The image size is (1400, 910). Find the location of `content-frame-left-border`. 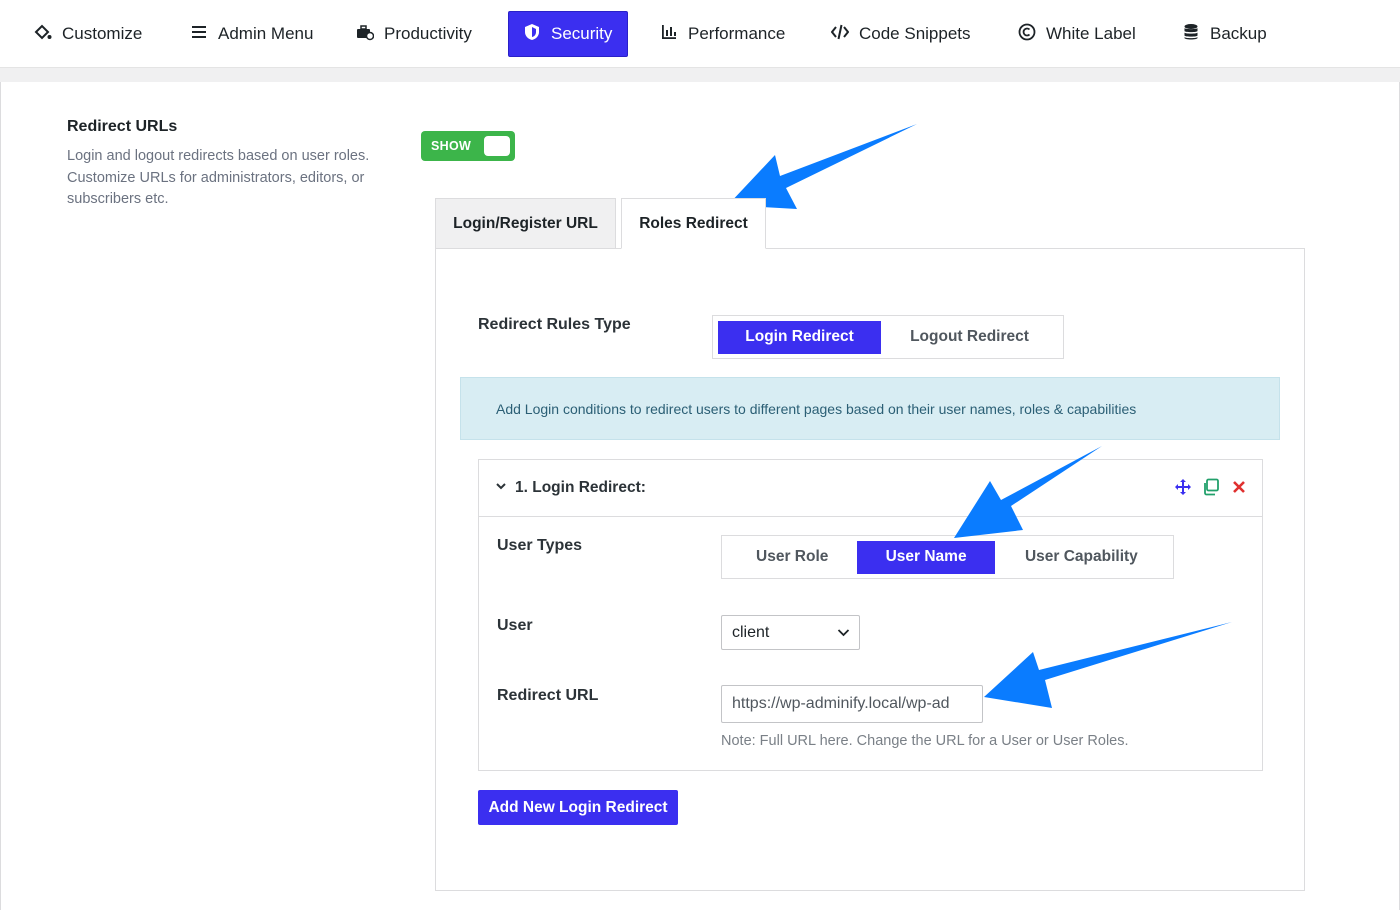

content-frame-left-border is located at coordinates (0, 496).